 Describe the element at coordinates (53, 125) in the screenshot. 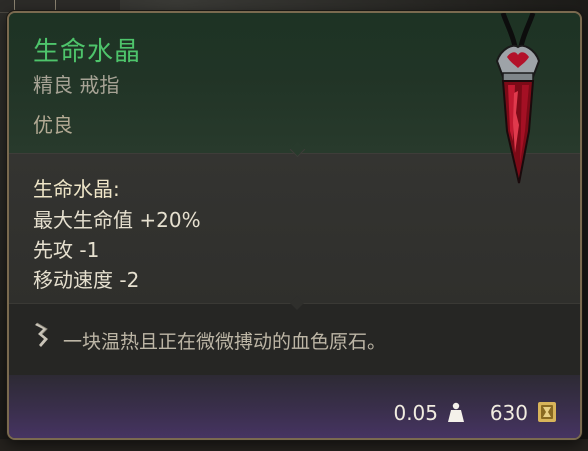

I see `item-rarity: 优良` at that location.